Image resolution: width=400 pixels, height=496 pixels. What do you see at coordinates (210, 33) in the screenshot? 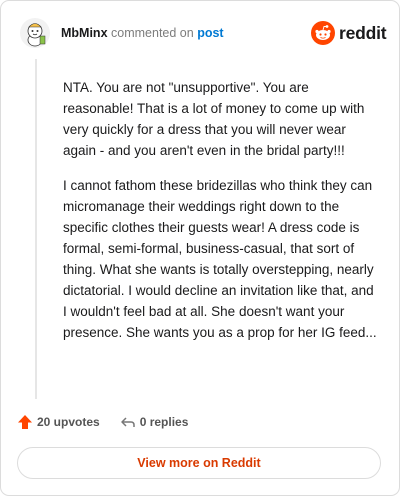
I see `post-link: post` at bounding box center [210, 33].